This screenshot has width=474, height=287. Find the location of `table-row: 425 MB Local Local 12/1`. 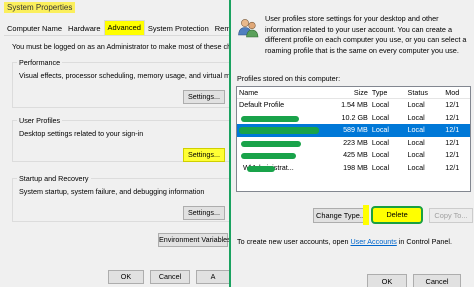

table-row: 425 MB Local Local 12/1 is located at coordinates (353, 155).